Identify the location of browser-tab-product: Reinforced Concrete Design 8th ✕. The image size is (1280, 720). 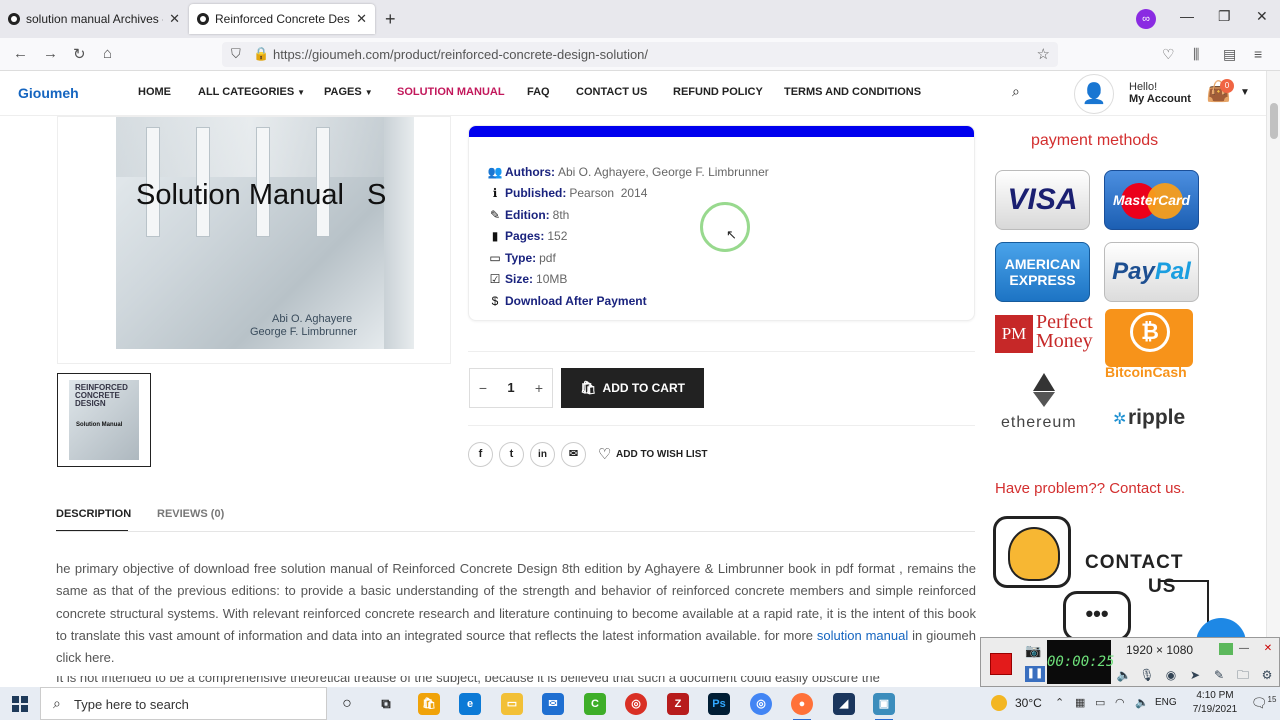
(282, 19).